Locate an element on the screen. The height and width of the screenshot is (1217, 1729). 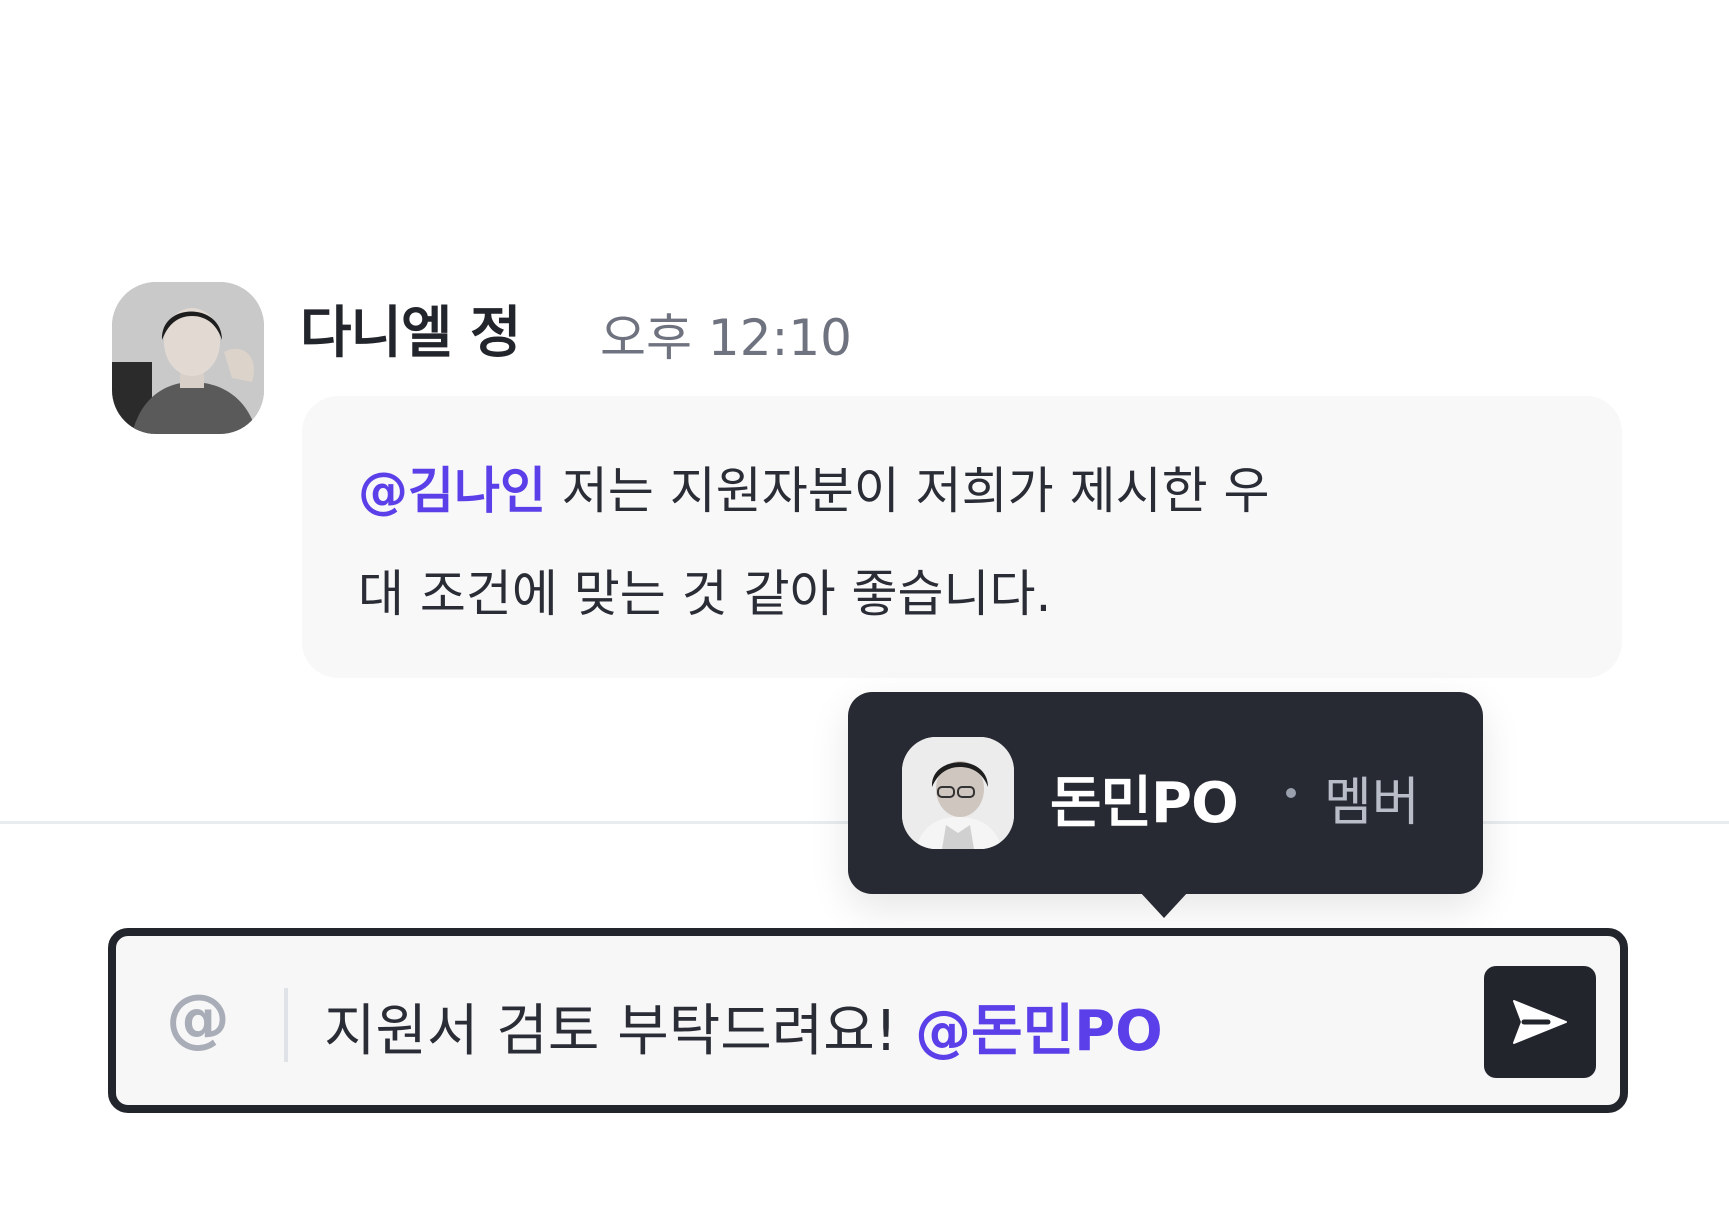
popup-member-role: 멤버 is located at coordinates (1372, 803).